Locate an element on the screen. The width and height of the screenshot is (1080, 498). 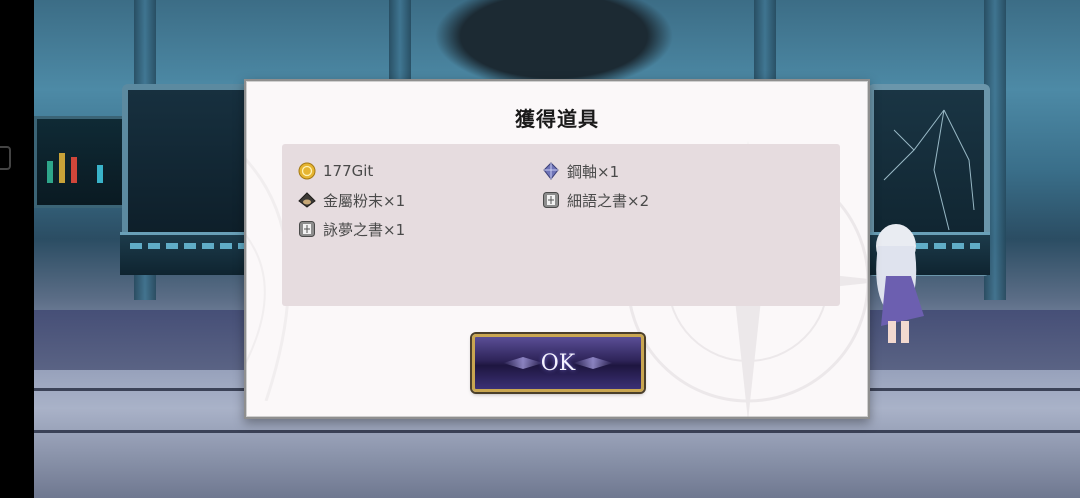
list-item: 177Git is located at coordinates (335, 171).